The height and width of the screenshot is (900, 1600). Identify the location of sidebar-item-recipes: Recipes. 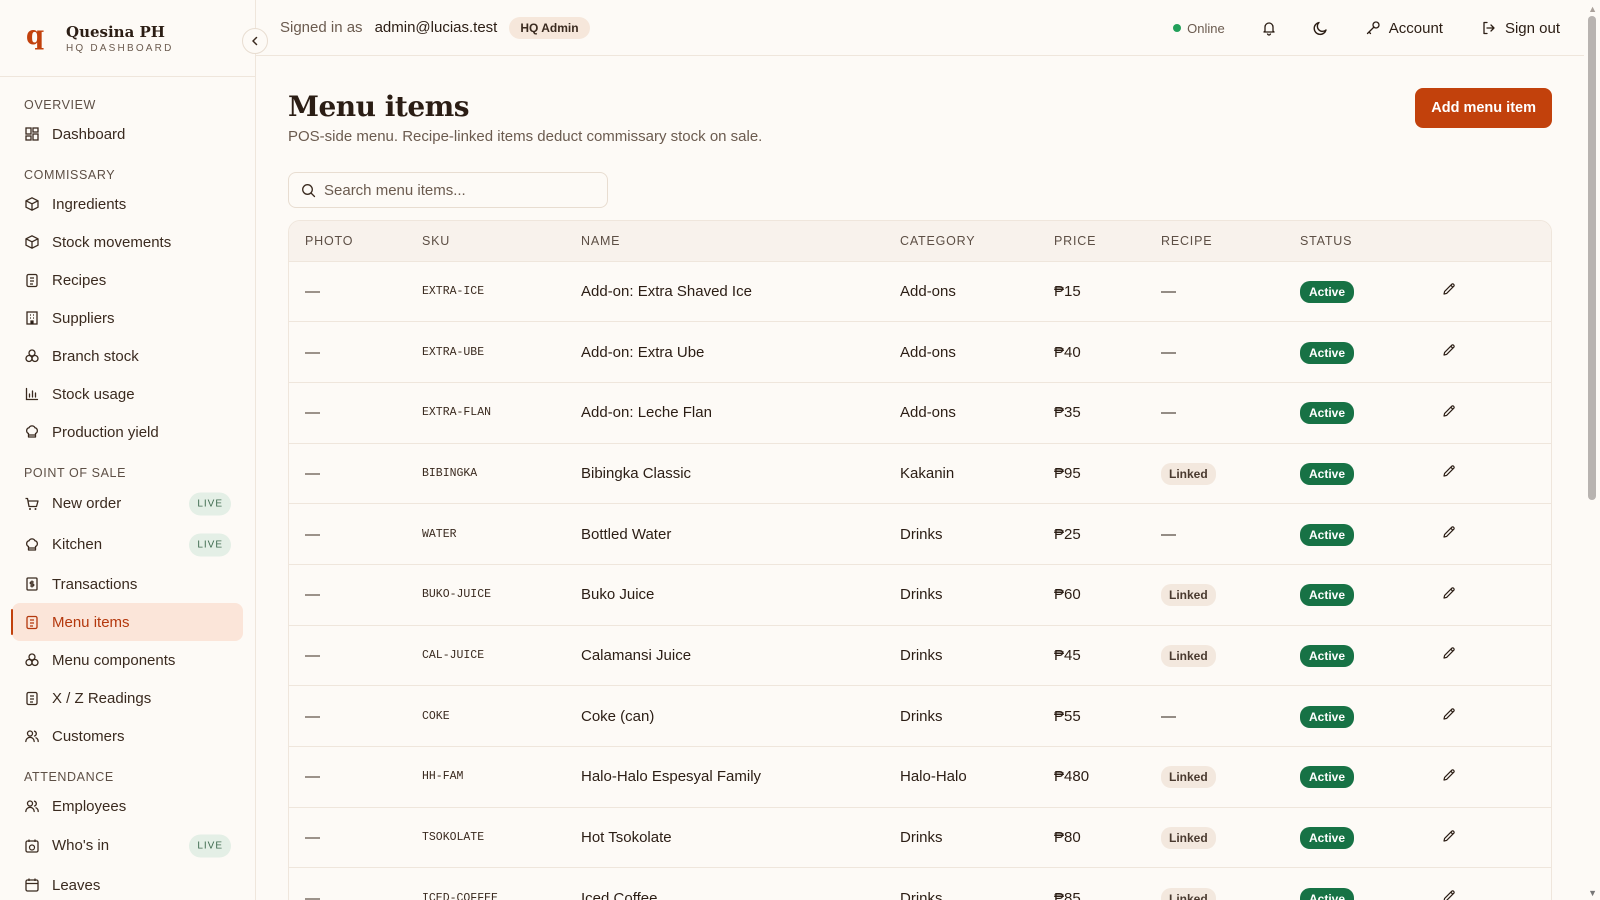
(127, 280).